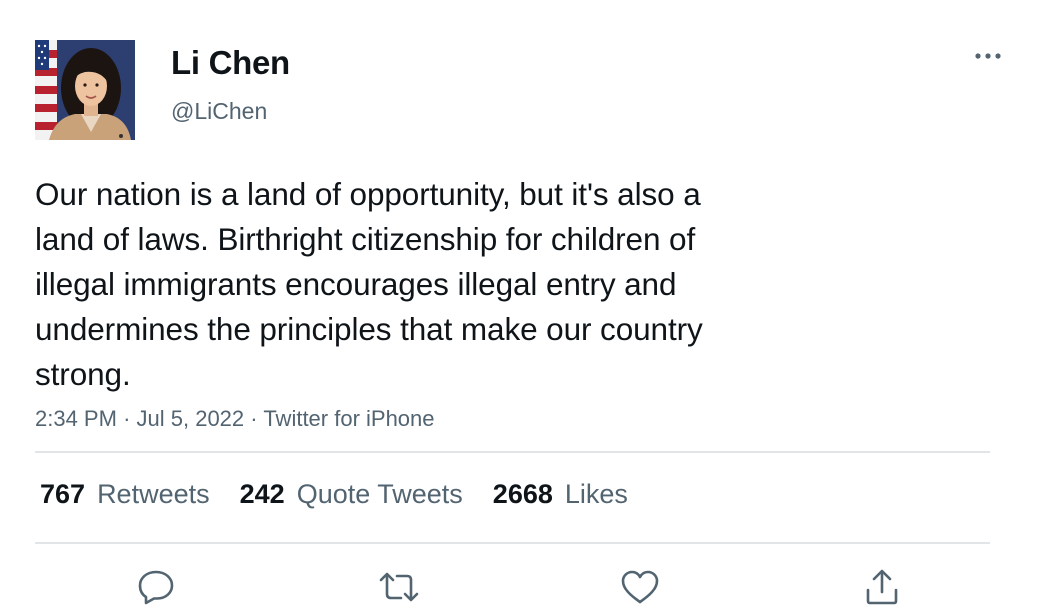 The width and height of the screenshot is (1050, 615). Describe the element at coordinates (219, 111) in the screenshot. I see `author-handle: @LiChen` at that location.